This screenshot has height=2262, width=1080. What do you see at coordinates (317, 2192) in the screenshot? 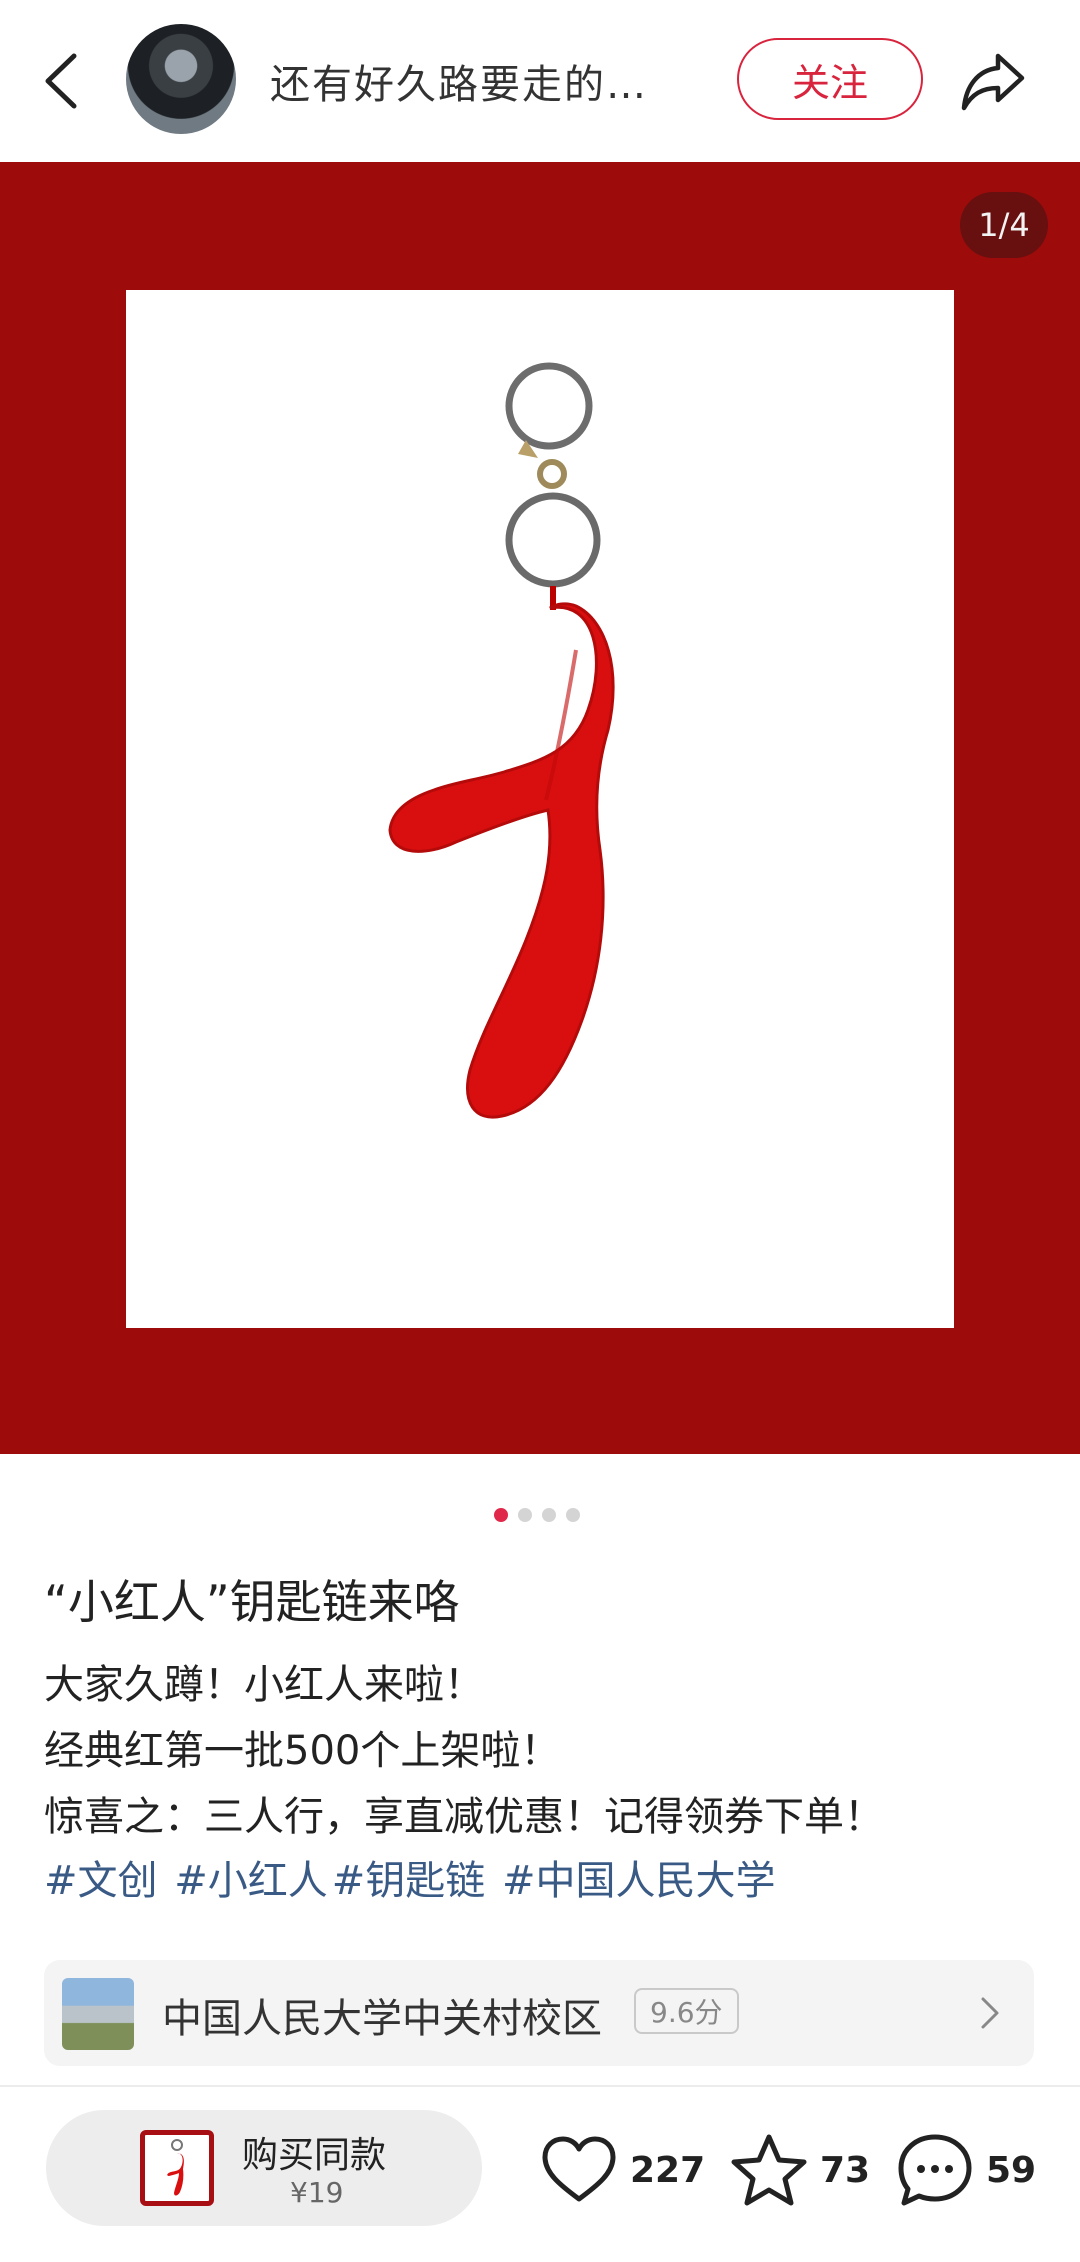
I see `buy-price: ¥19` at bounding box center [317, 2192].